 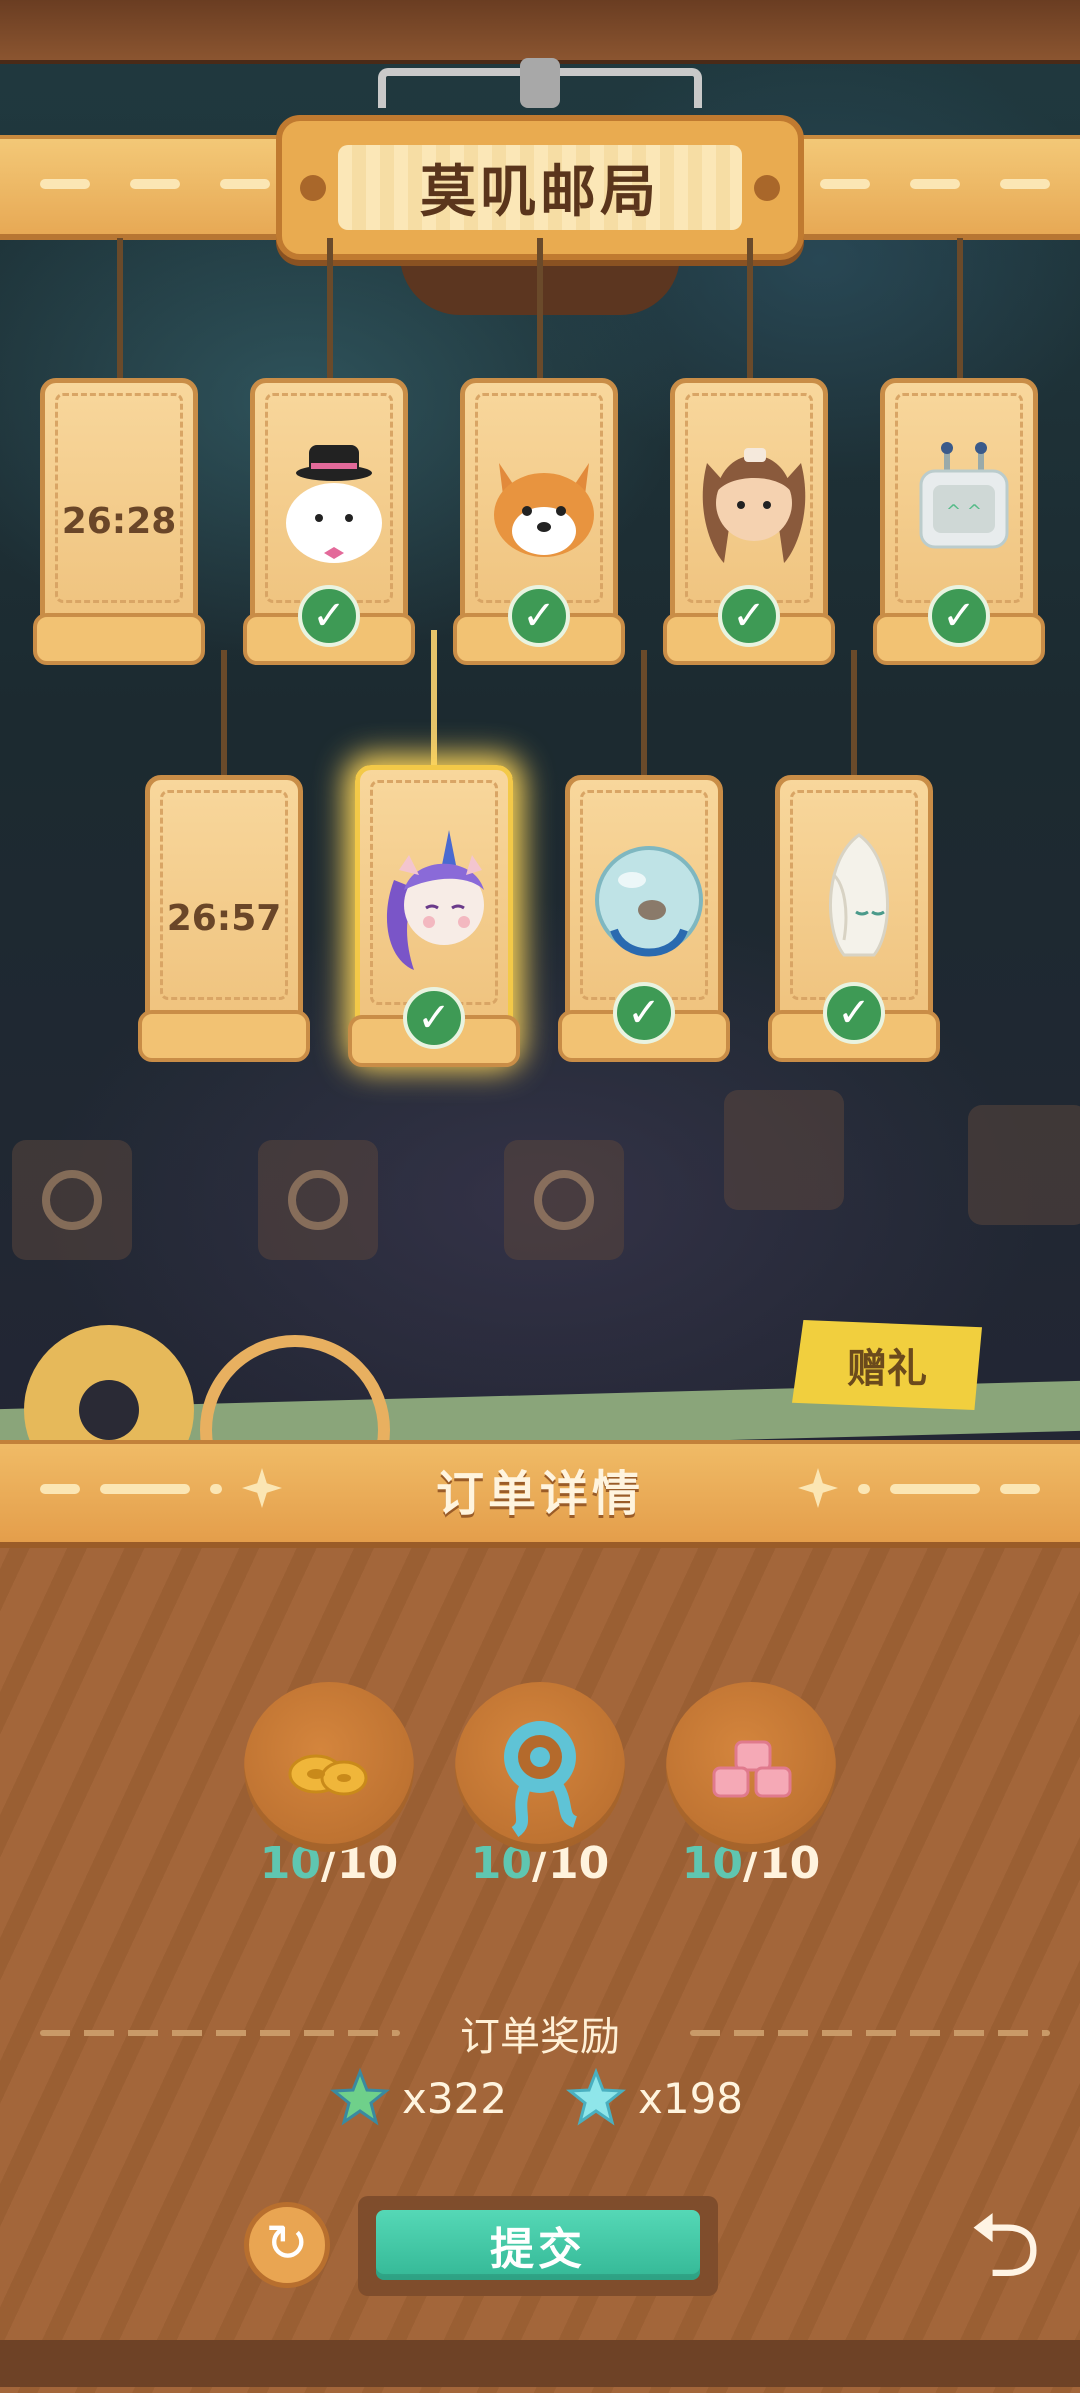 I want to click on seal-with-top-hat-portrait, so click(x=334, y=504).